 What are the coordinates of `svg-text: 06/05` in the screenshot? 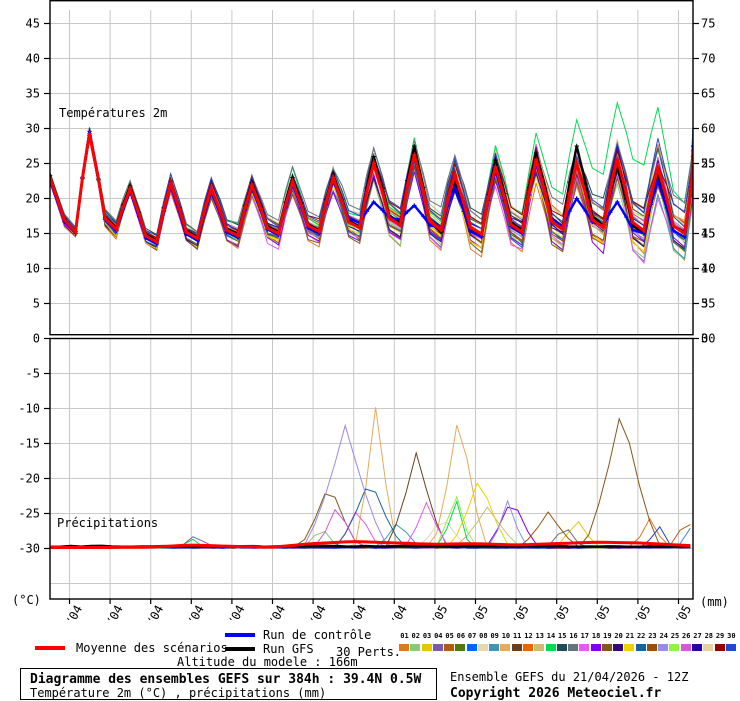 It's located at (638, 611).